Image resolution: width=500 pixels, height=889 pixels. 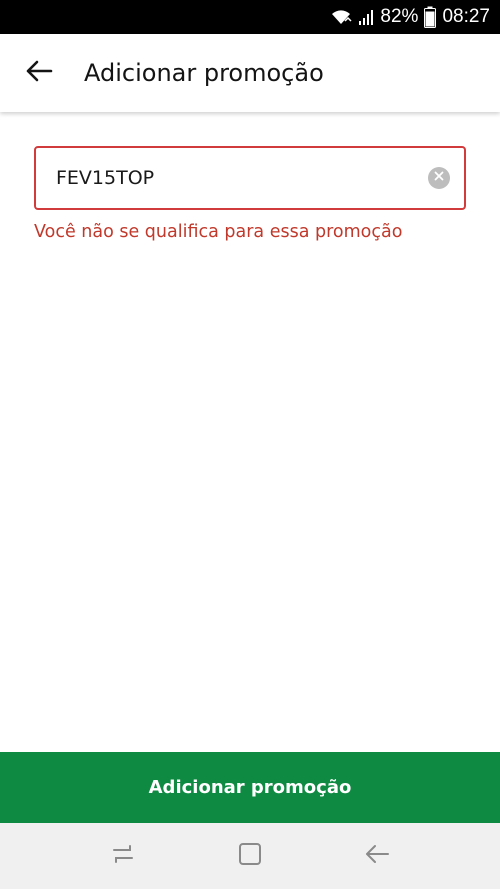 I want to click on clear-circle-icon, so click(x=439, y=178).